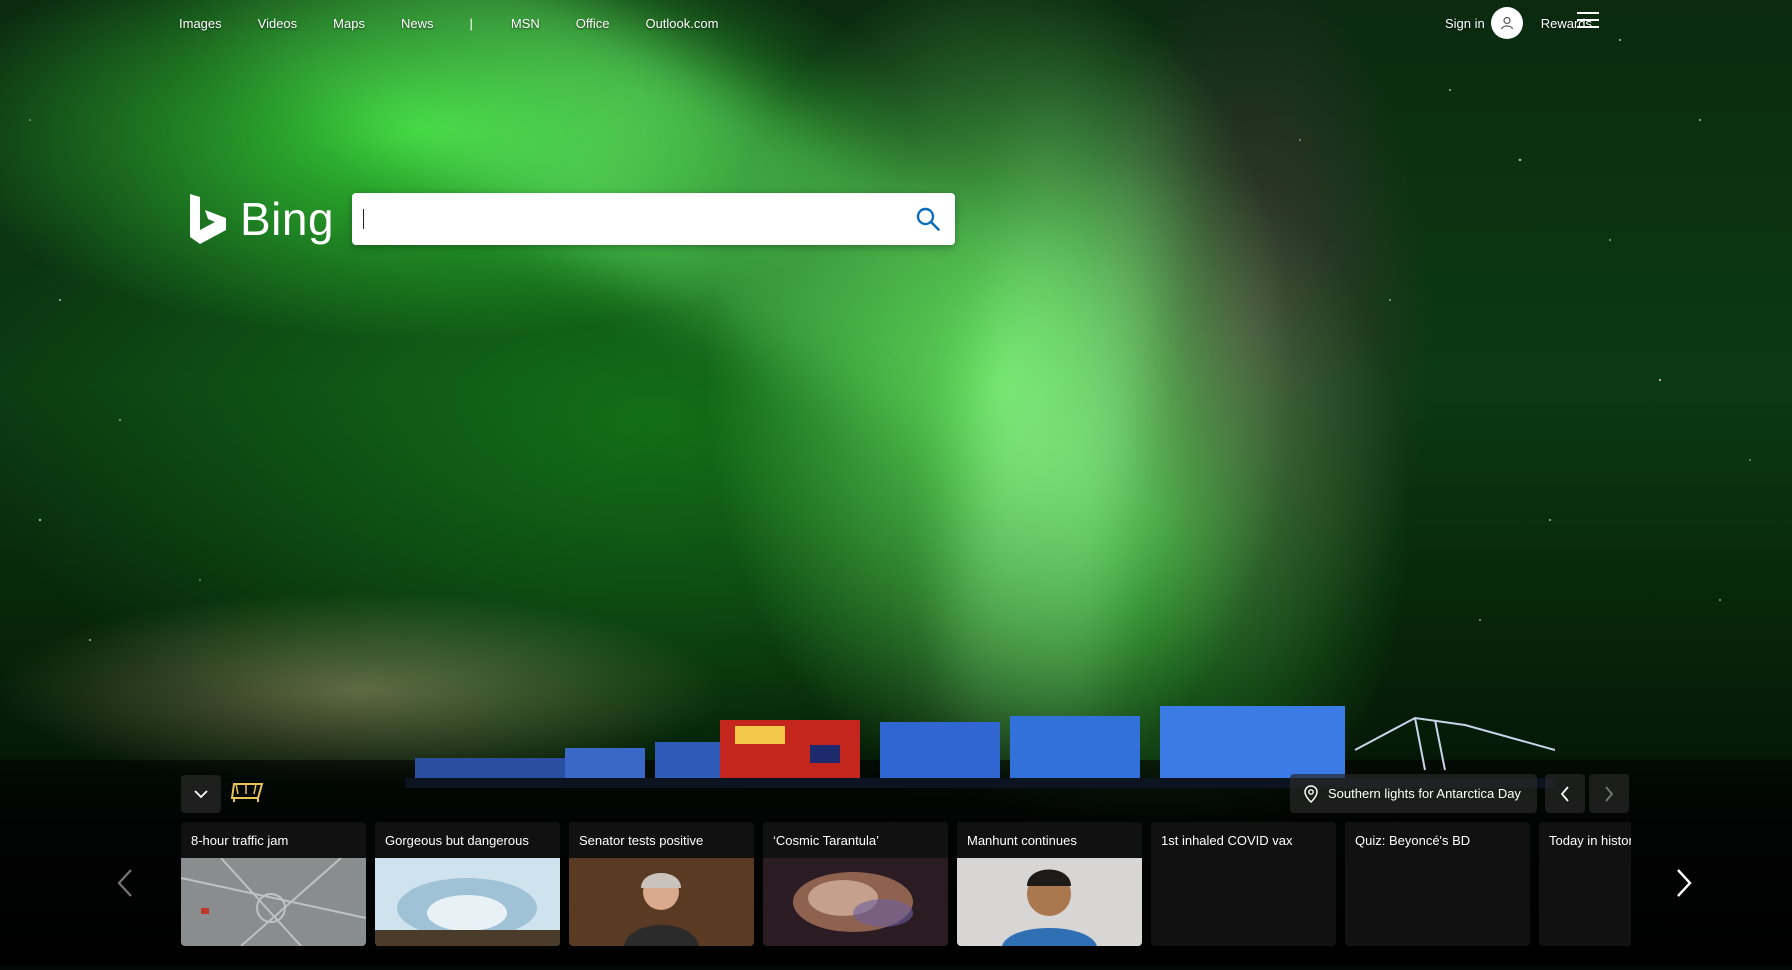 The width and height of the screenshot is (1792, 970). Describe the element at coordinates (417, 23) in the screenshot. I see `nav-news: News` at that location.